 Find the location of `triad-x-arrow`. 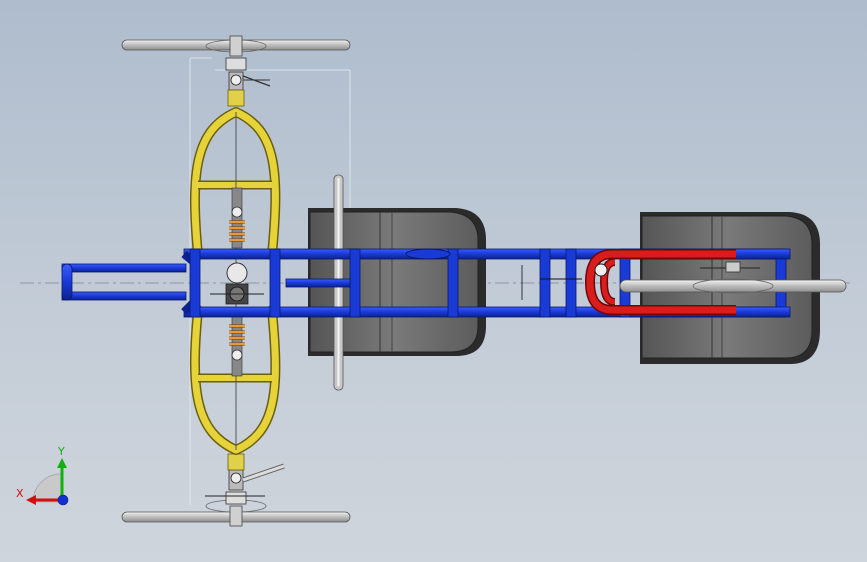

triad-x-arrow is located at coordinates (31, 500).